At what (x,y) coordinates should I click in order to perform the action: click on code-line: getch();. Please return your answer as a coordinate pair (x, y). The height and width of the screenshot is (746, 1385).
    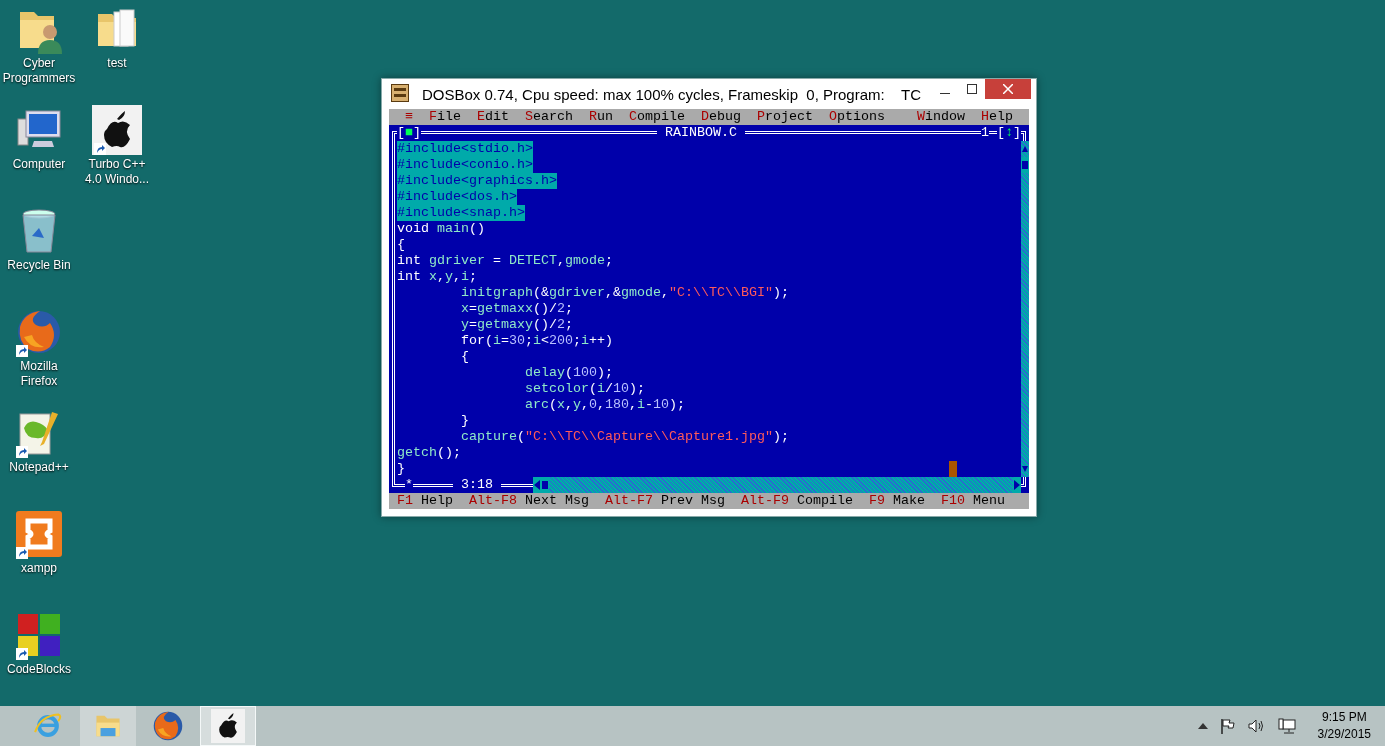
    Looking at the image, I should click on (429, 453).